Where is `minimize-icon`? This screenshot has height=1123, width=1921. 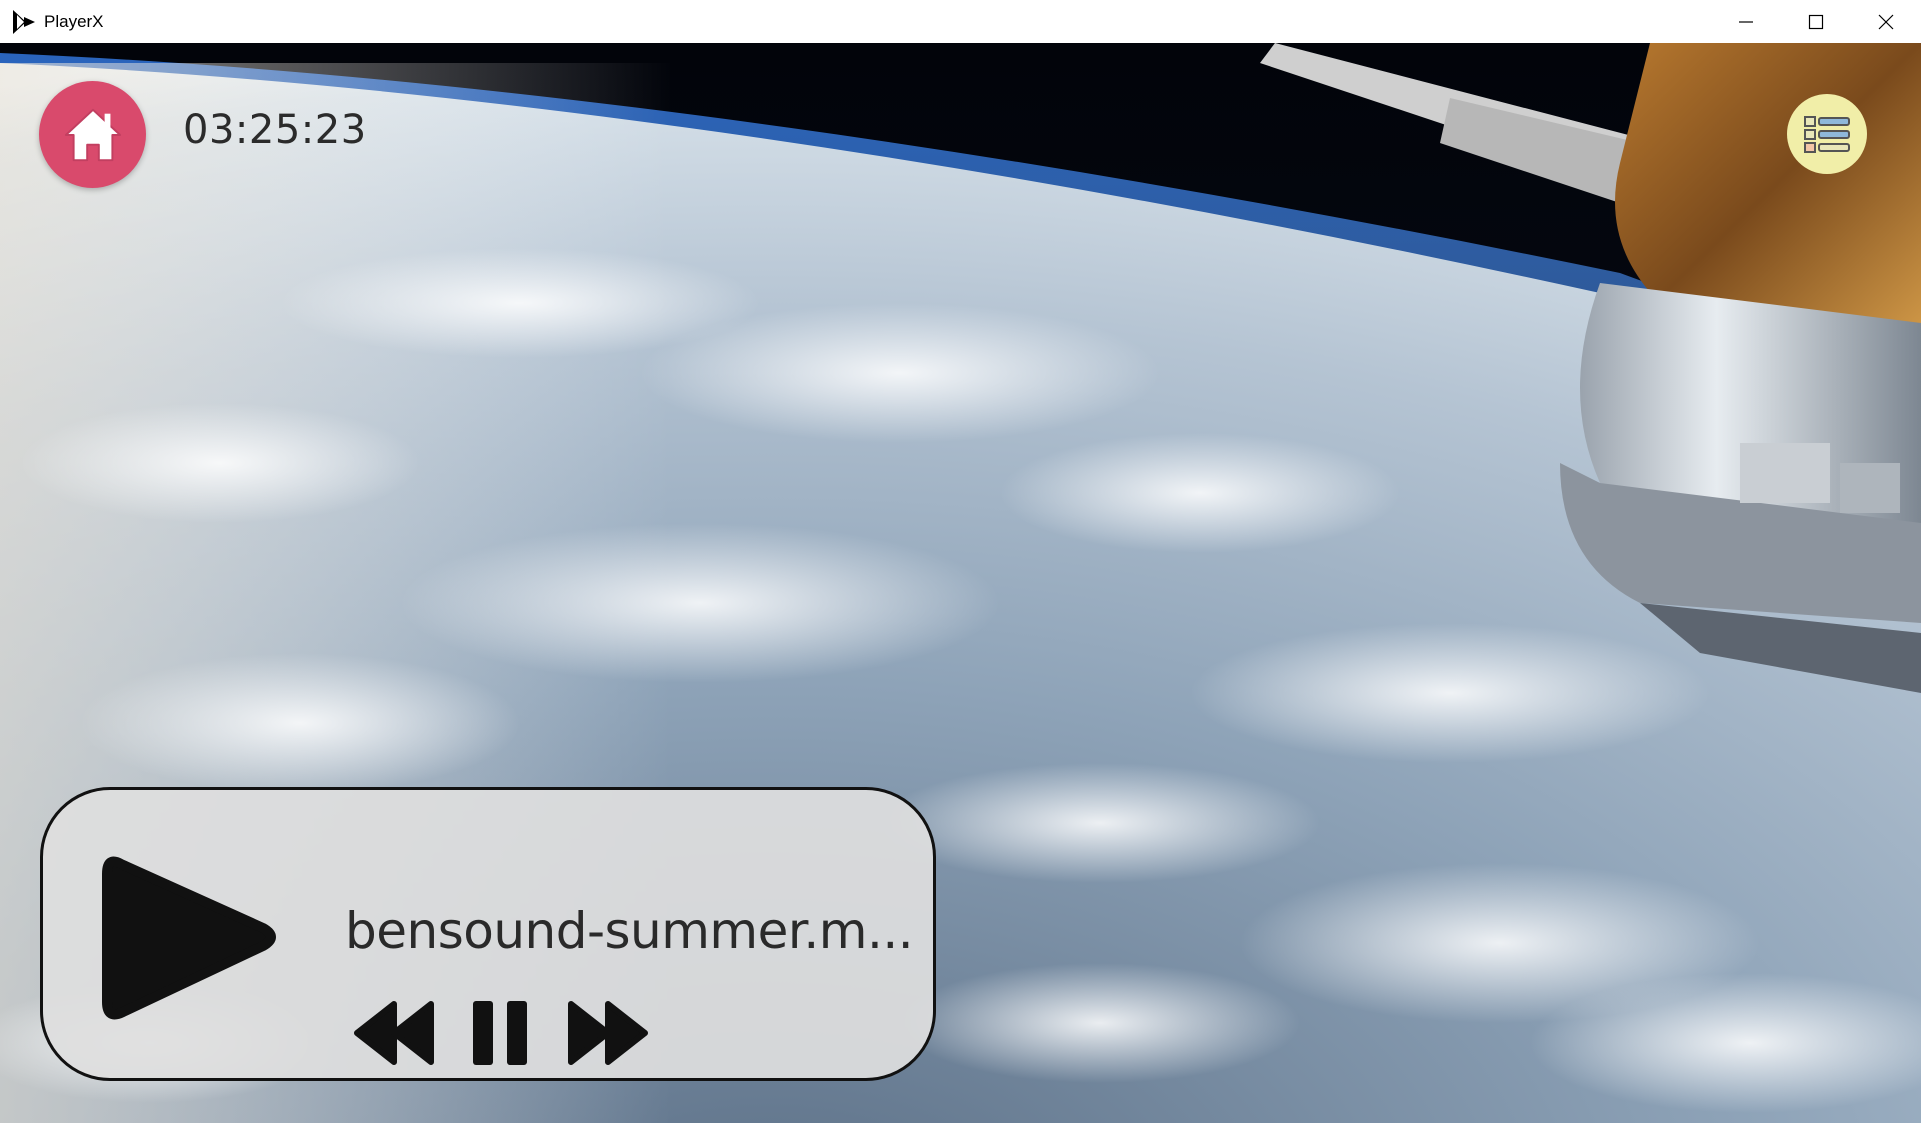 minimize-icon is located at coordinates (1746, 21).